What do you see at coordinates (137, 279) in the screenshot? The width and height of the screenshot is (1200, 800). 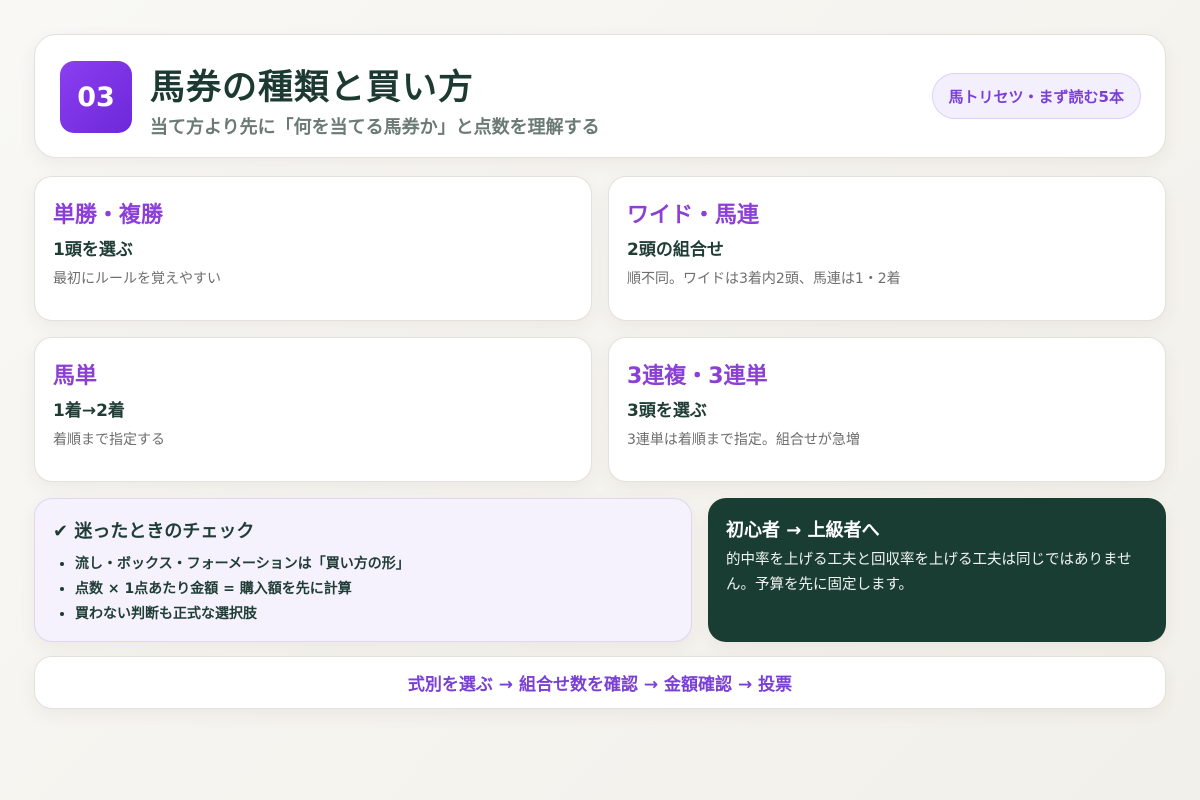 I see `ticket-card-description: 最初にルールを覚えやすい` at bounding box center [137, 279].